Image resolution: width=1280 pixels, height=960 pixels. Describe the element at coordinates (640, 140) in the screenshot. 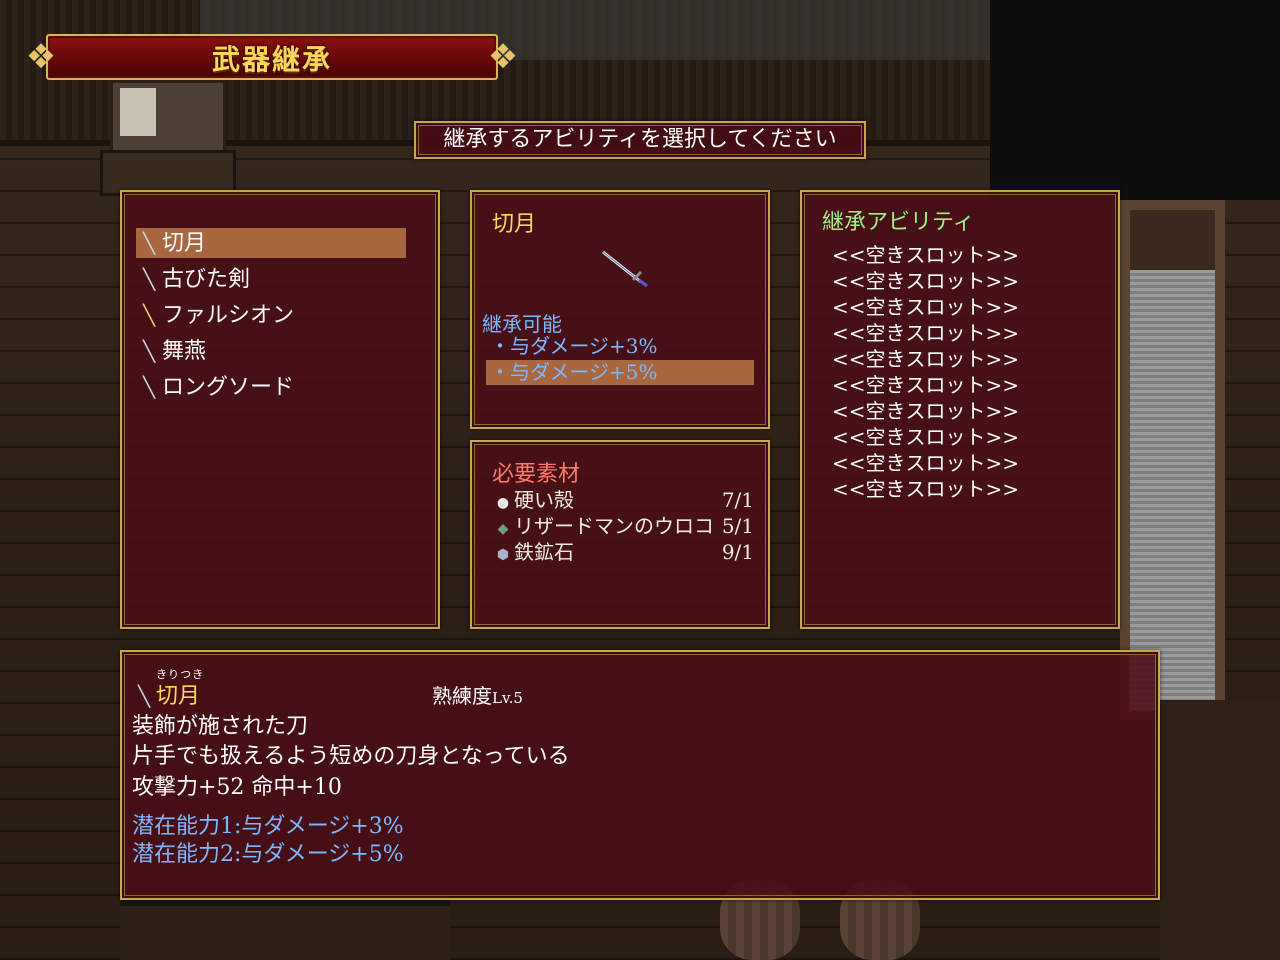

I see `instruction-prompt: 継承するアビリティを選択してください` at that location.